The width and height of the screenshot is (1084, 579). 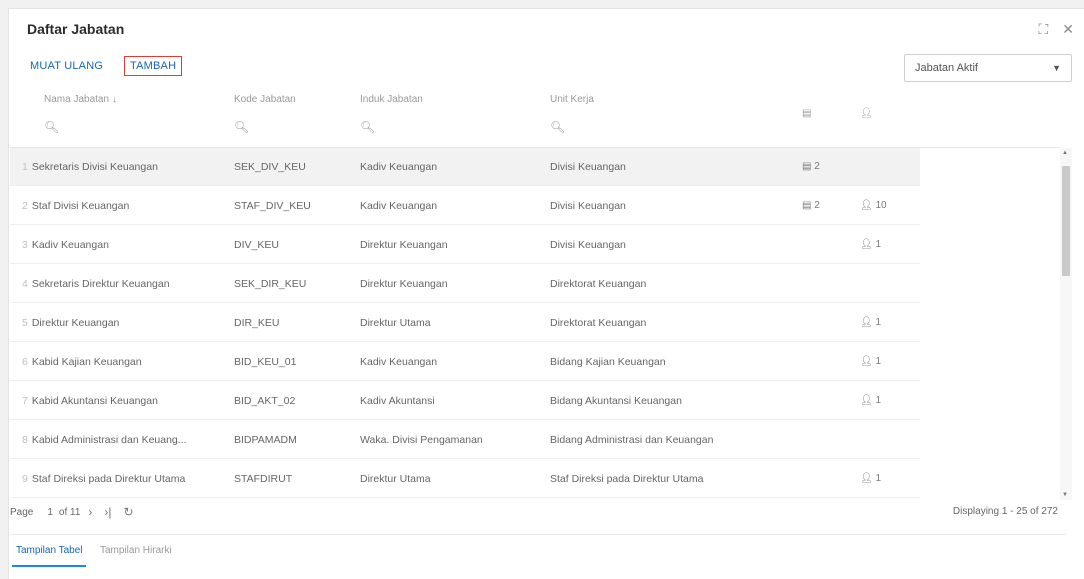 I want to click on cell-name: 9 Staf Direksi pada Direktur Utama, so click(x=122, y=479).